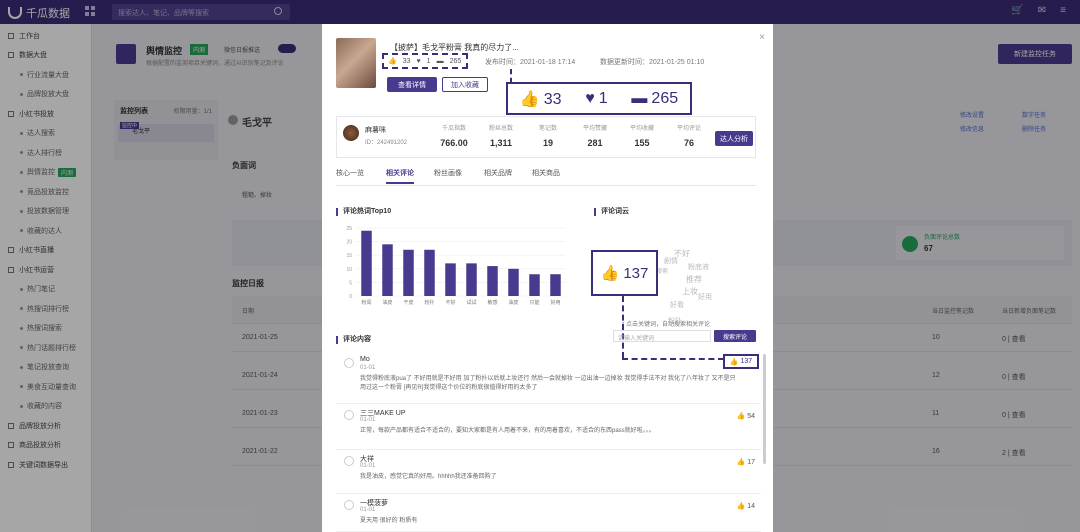 The height and width of the screenshot is (532, 1080). What do you see at coordinates (453, 129) in the screenshot?
I see `metric-label: 千瓜指数` at bounding box center [453, 129].